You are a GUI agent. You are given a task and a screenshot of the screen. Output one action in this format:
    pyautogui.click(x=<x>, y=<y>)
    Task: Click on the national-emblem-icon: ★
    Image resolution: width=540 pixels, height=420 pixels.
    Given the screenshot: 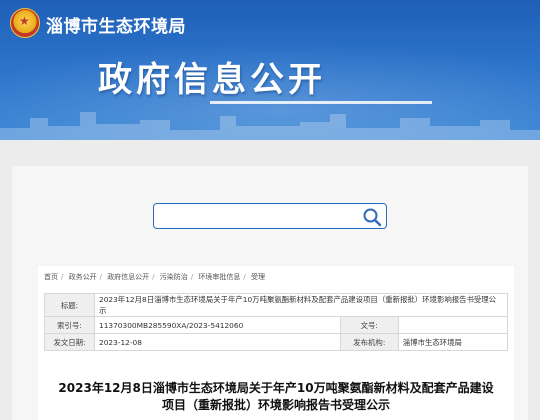 What is the action you would take?
    pyautogui.click(x=25, y=23)
    